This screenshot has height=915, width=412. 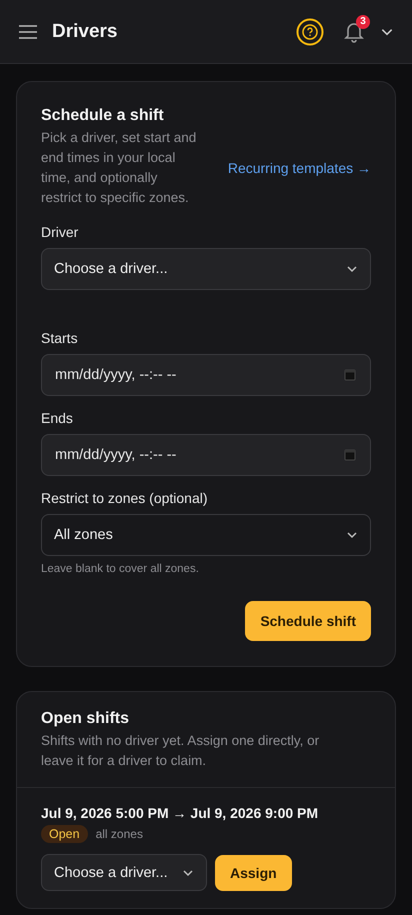 What do you see at coordinates (60, 338) in the screenshot?
I see `field-label: Starts` at bounding box center [60, 338].